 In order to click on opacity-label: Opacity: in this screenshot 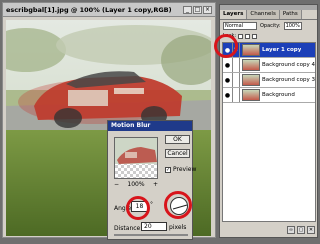, I will do `click(270, 25)`.